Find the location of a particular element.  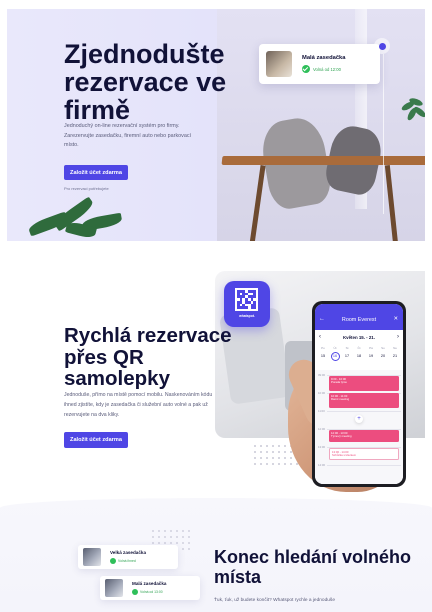

qr-sticker: whatspot. is located at coordinates (247, 304).